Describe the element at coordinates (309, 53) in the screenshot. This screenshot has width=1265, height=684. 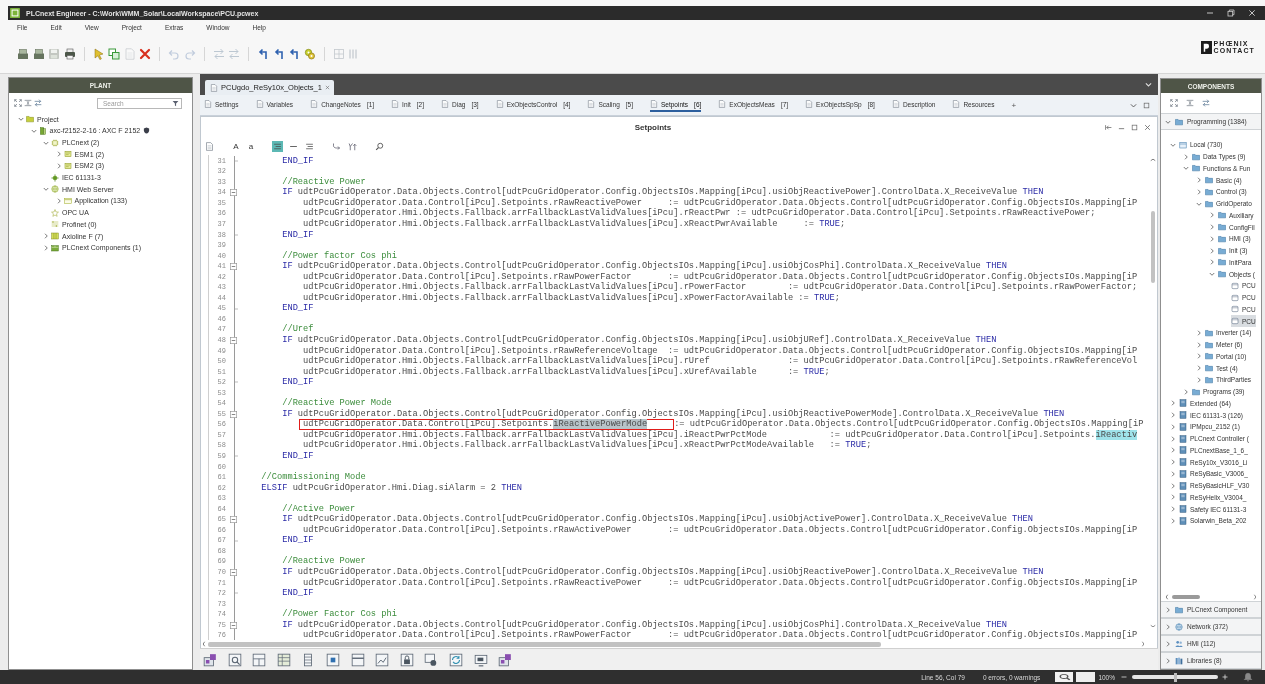
I see `gears-icon` at that location.